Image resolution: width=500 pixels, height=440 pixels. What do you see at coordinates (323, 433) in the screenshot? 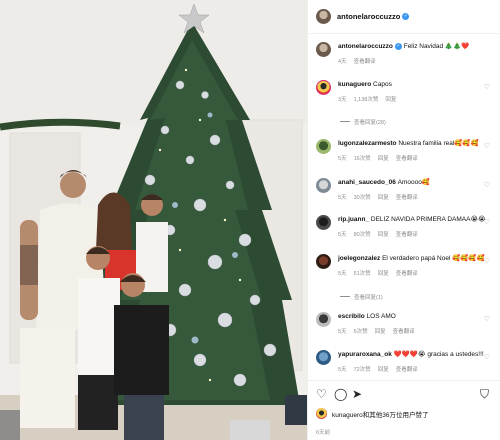
I see `post-time: 6天前` at bounding box center [323, 433].